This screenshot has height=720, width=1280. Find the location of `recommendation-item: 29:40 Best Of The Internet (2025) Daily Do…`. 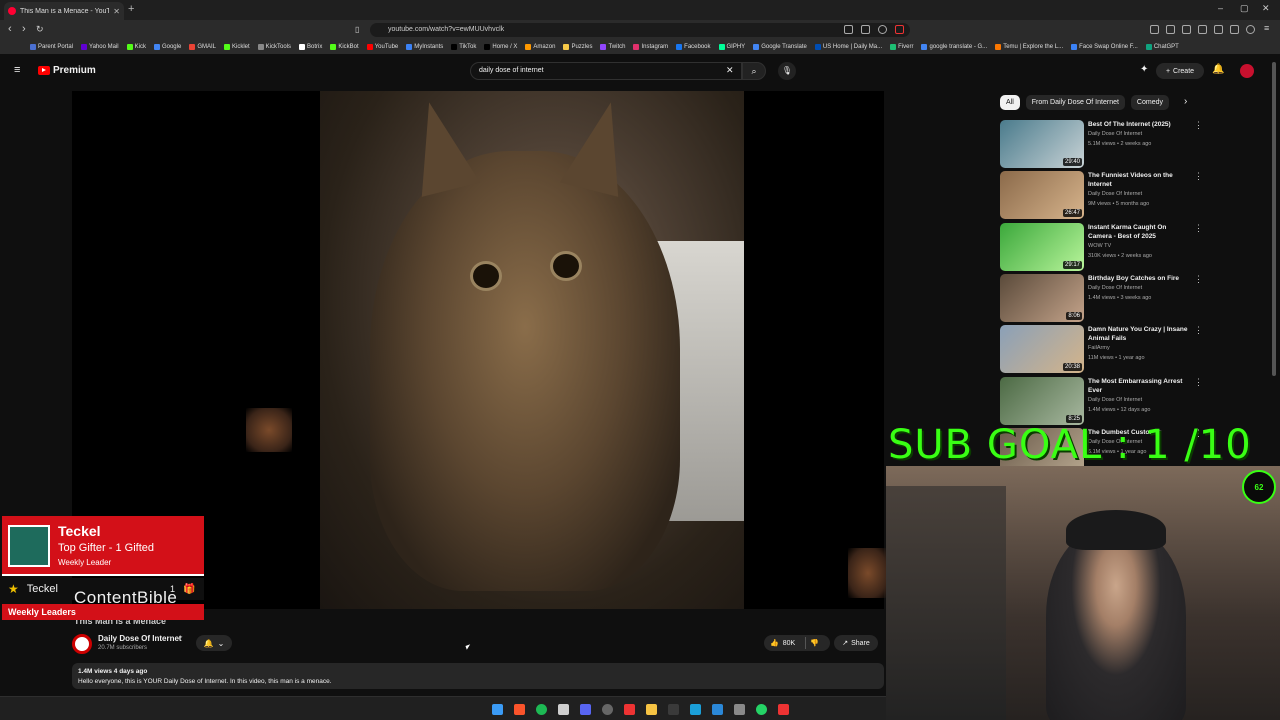

recommendation-item: 29:40 Best Of The Internet (2025) Daily Do… is located at coordinates (1101, 144).